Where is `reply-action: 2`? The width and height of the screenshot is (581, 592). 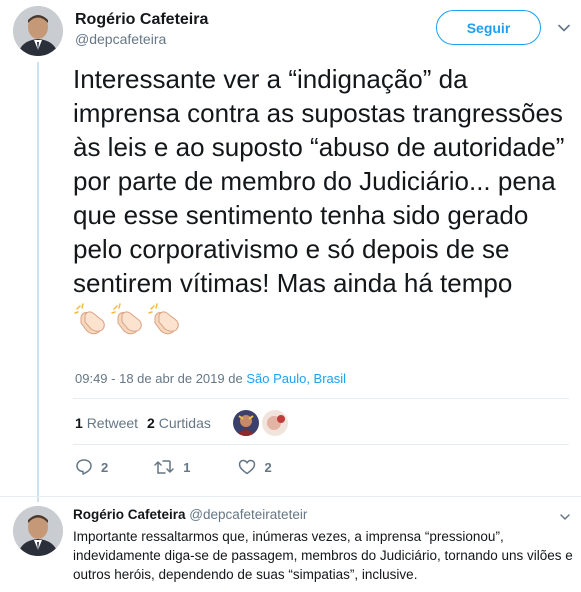 reply-action: 2 is located at coordinates (91, 467).